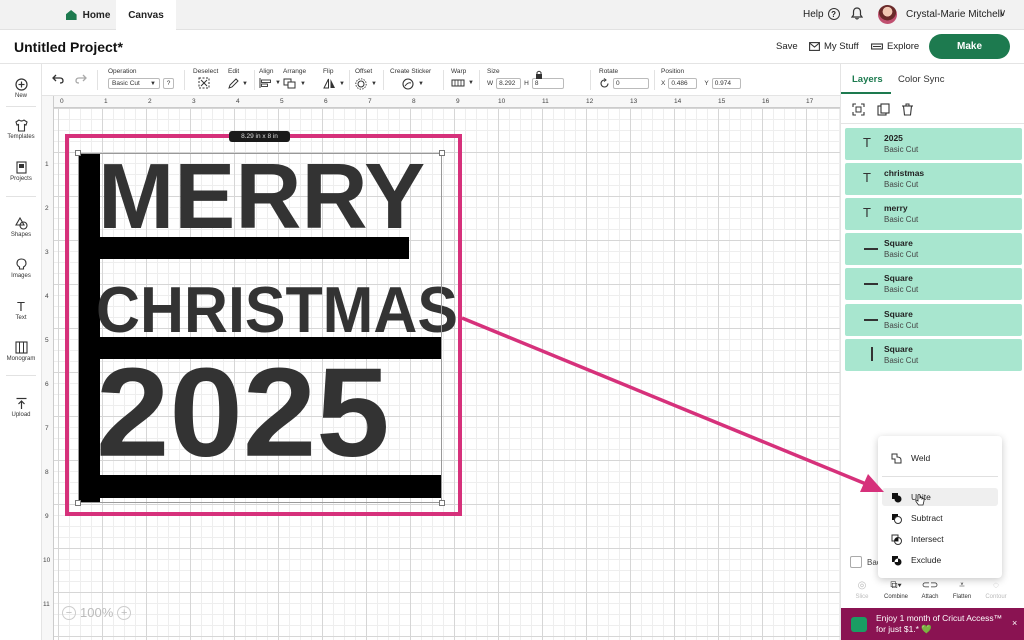 The image size is (1024, 640). What do you see at coordinates (787, 46) in the screenshot?
I see `save-button: Save` at bounding box center [787, 46].